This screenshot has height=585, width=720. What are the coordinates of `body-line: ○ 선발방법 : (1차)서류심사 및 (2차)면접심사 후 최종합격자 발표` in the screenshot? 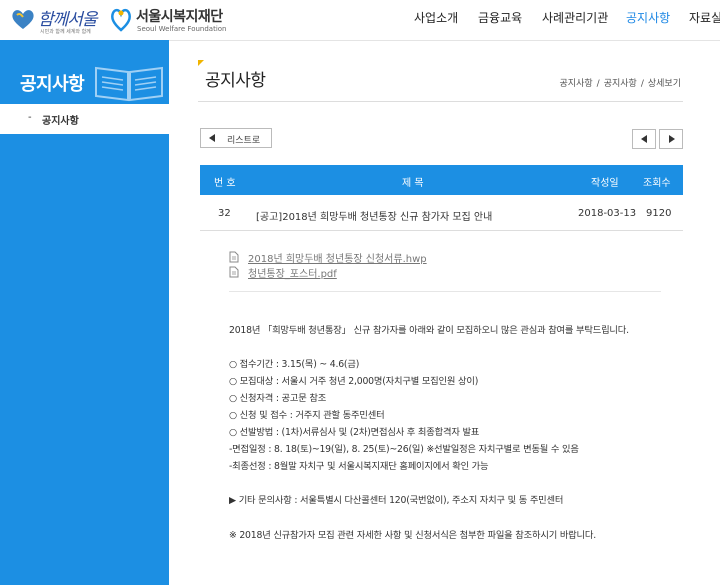 It's located at (354, 432).